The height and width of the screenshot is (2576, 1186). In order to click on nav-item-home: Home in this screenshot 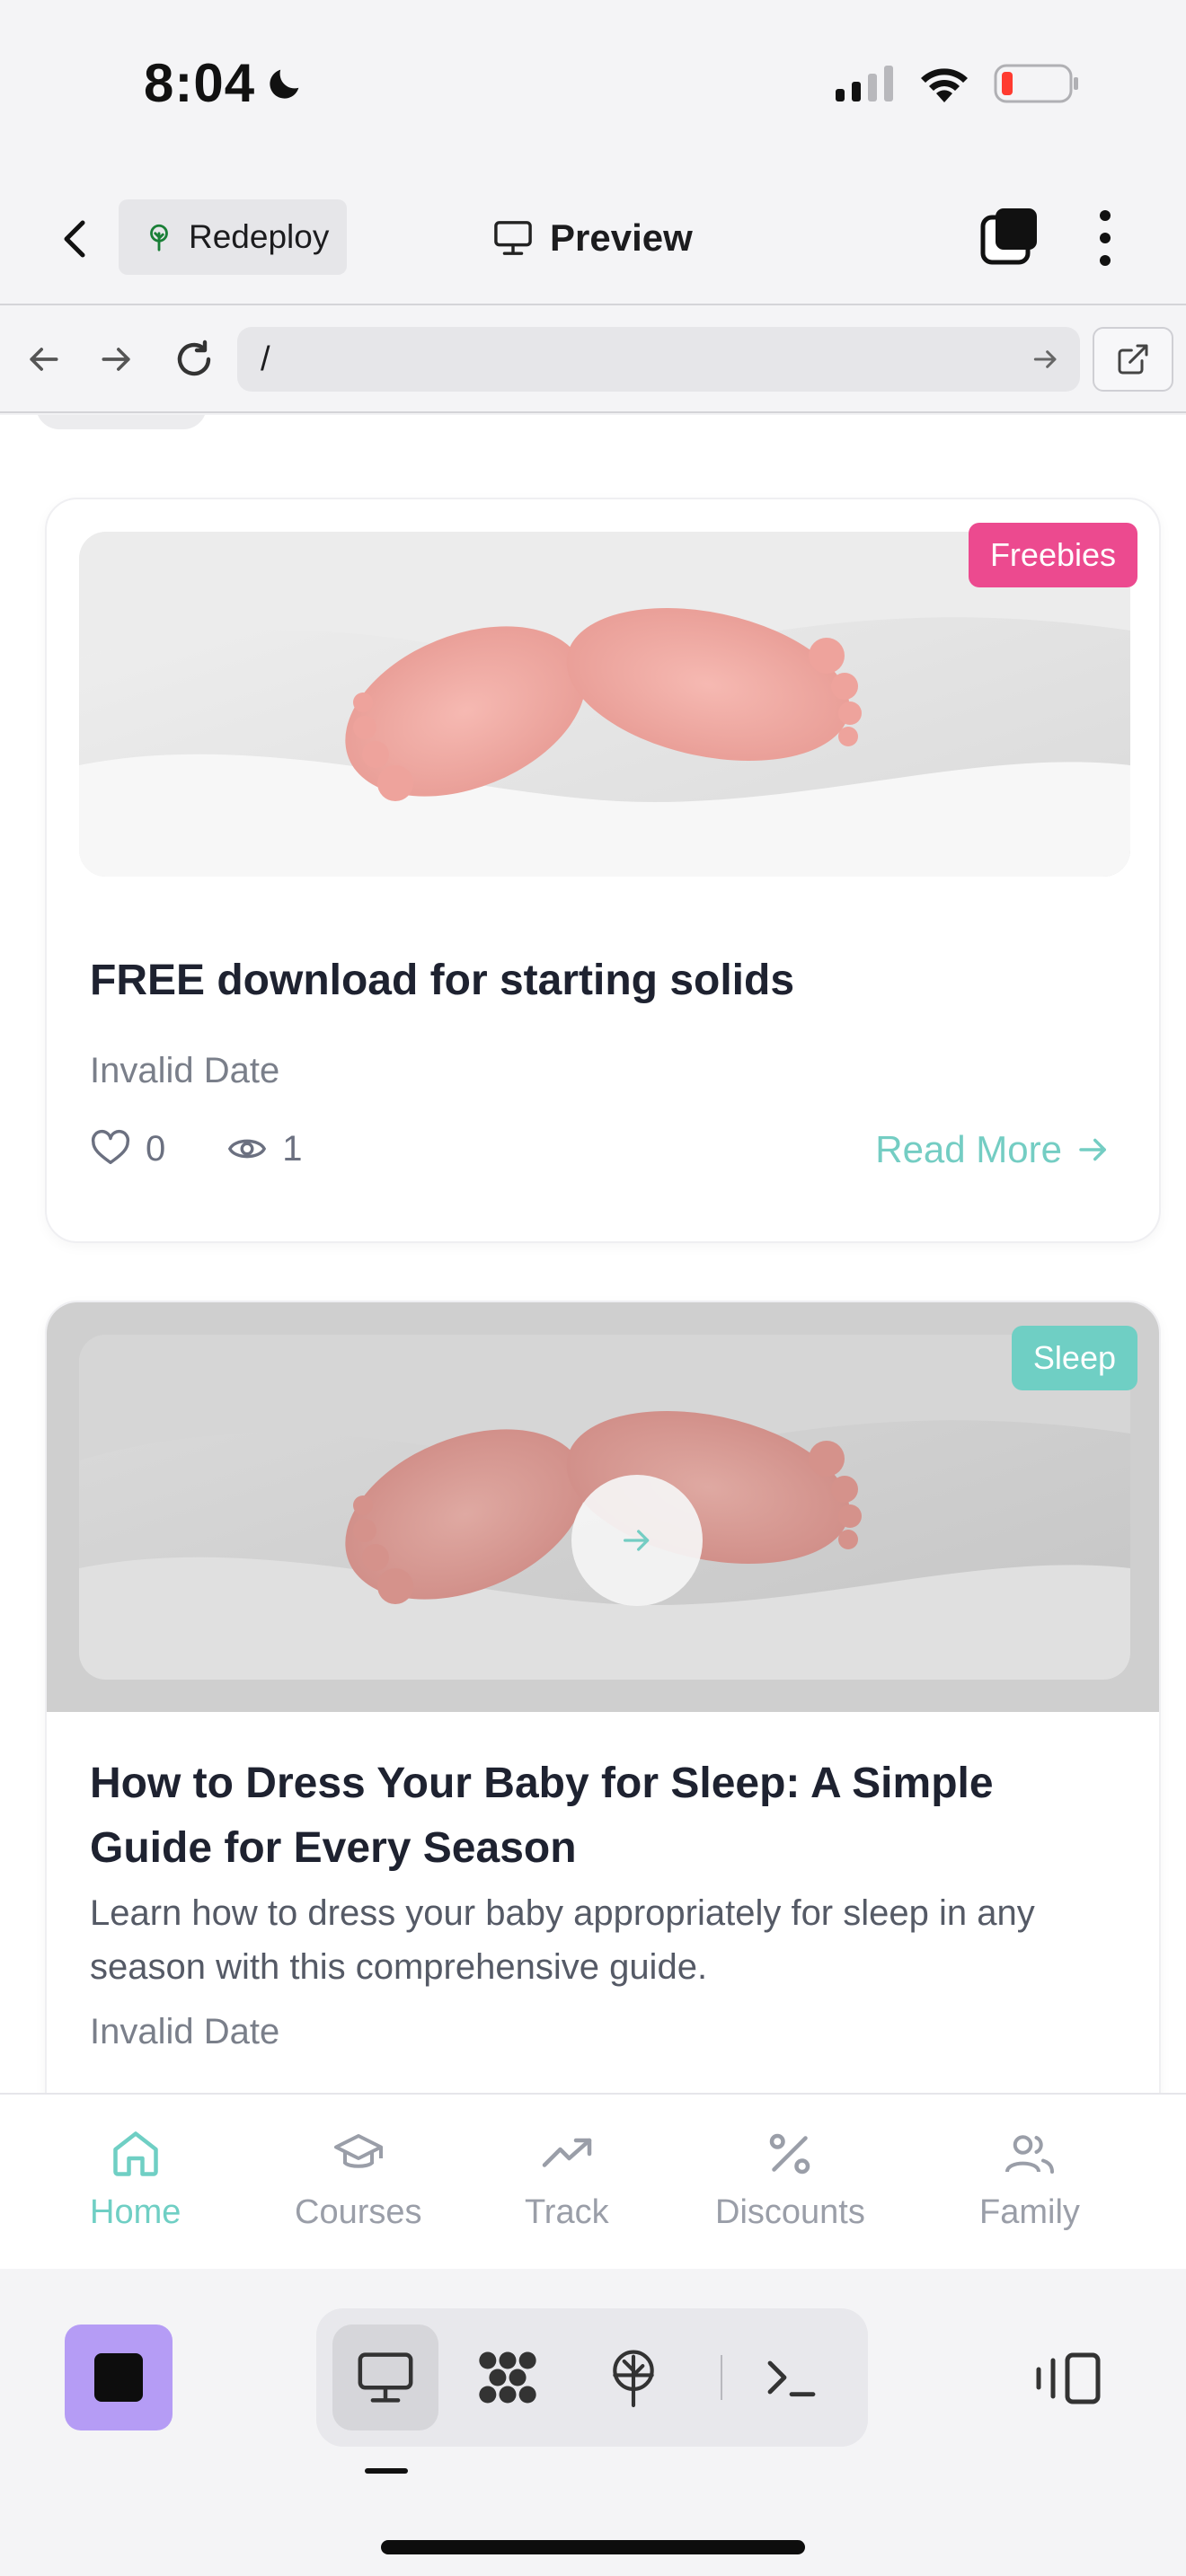, I will do `click(135, 2179)`.